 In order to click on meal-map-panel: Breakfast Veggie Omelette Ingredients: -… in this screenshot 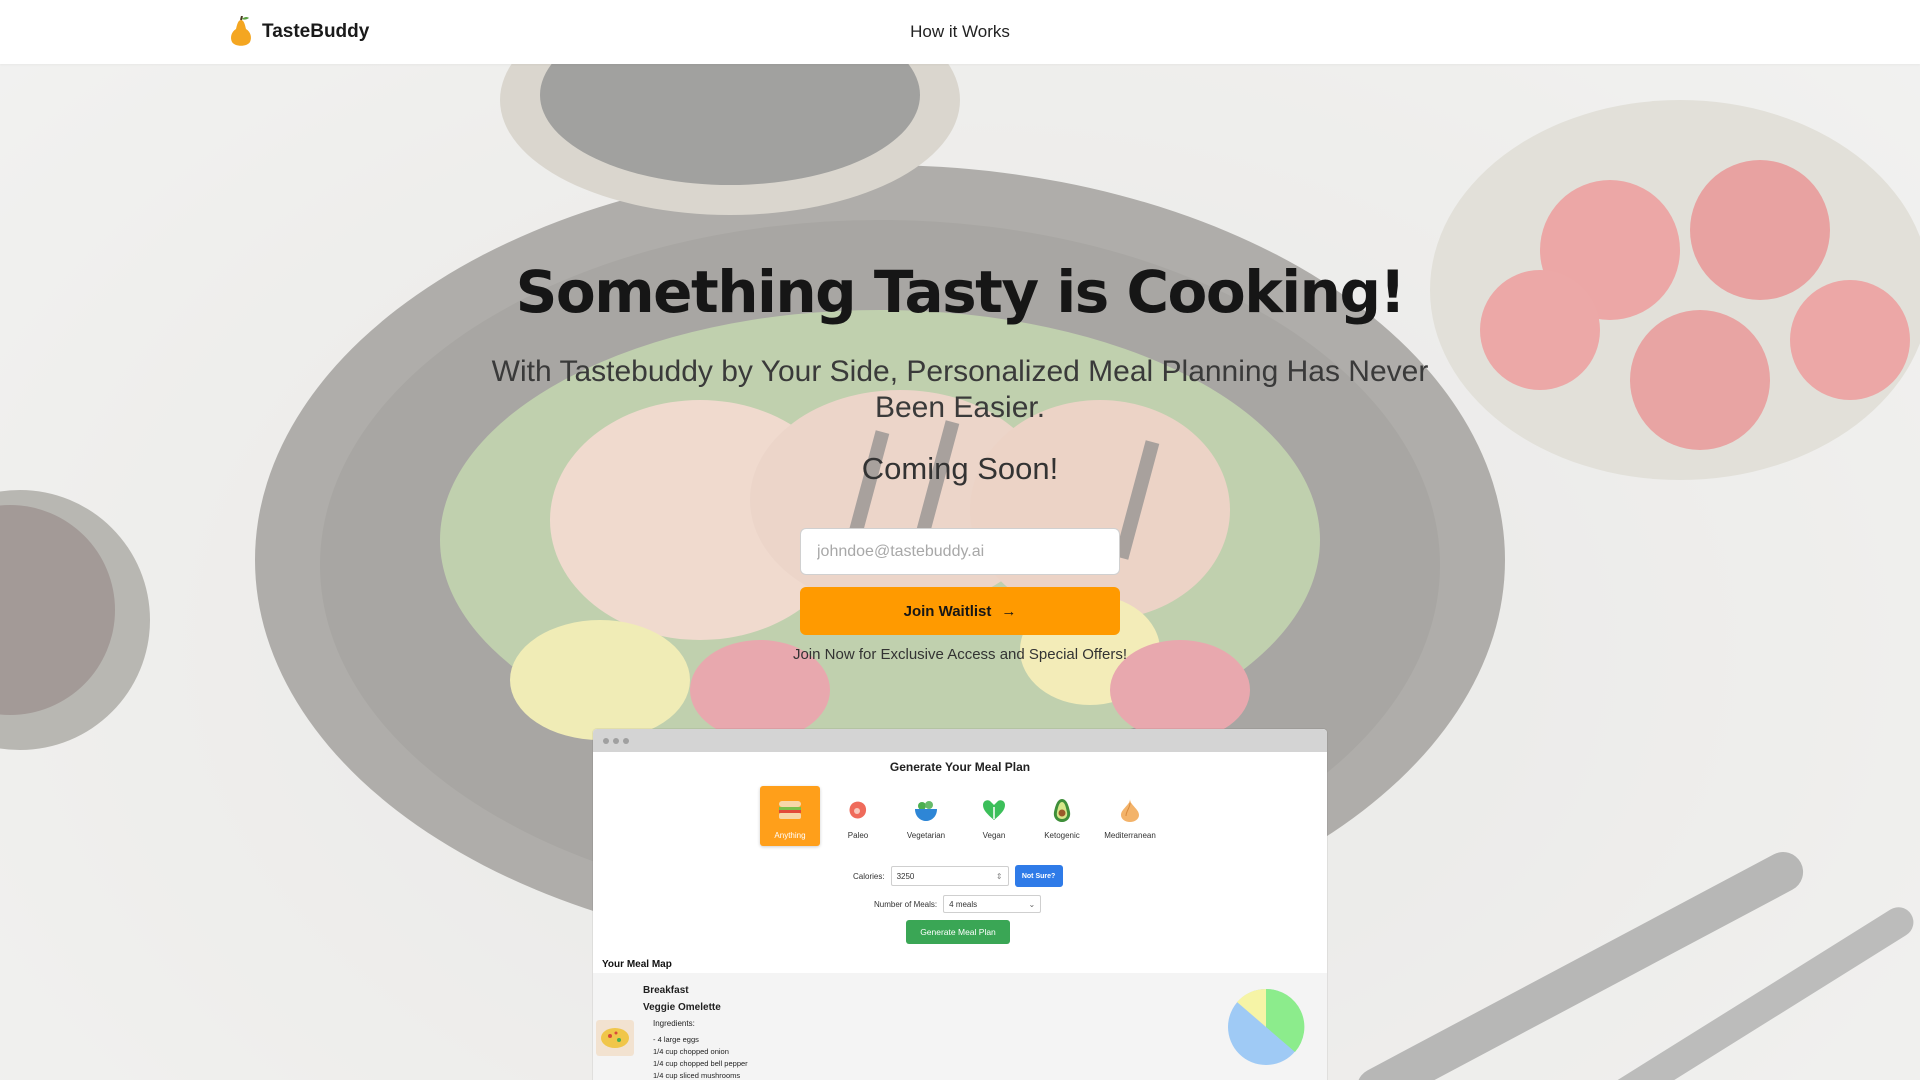, I will do `click(960, 1026)`.